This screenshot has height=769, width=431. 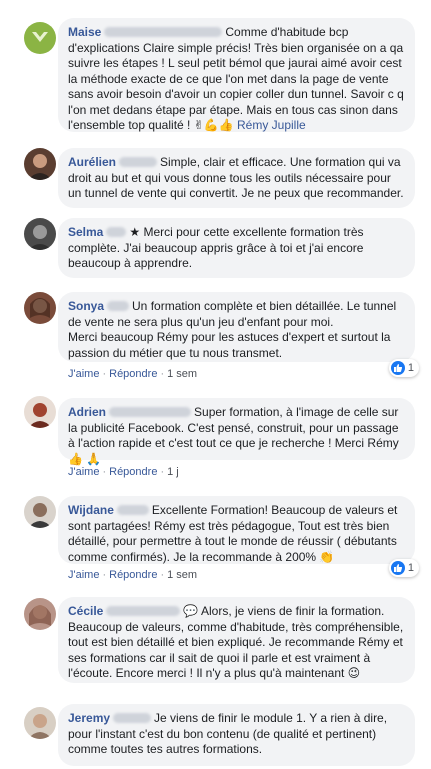 I want to click on commenter-name: Sonya, so click(x=86, y=306).